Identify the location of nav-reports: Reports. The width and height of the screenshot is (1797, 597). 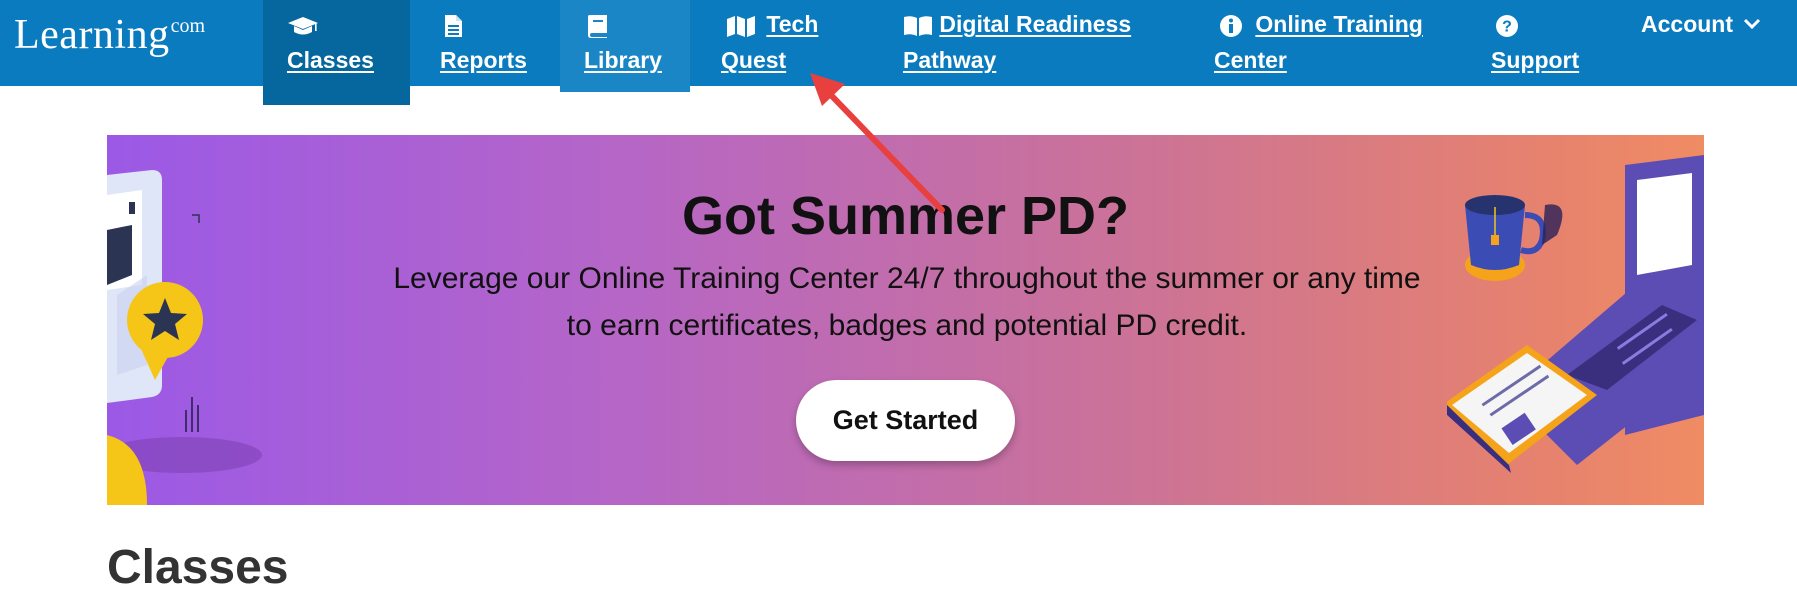
(495, 43).